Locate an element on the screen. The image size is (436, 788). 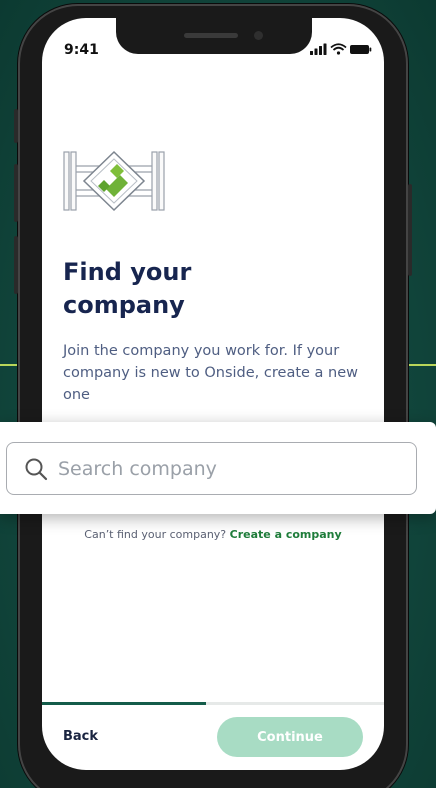
progress-bar is located at coordinates (213, 703).